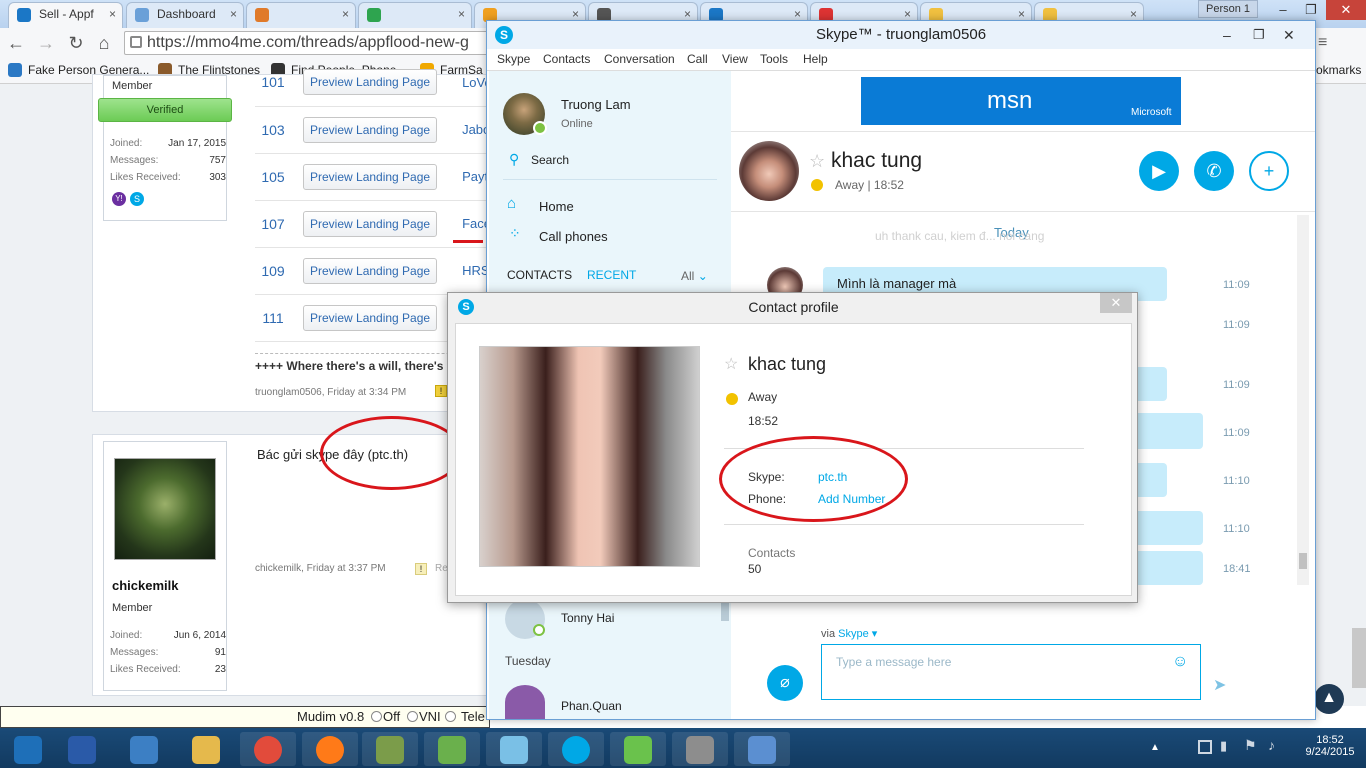 This screenshot has width=1366, height=768. What do you see at coordinates (525, 702) in the screenshot?
I see `contact-avatar` at bounding box center [525, 702].